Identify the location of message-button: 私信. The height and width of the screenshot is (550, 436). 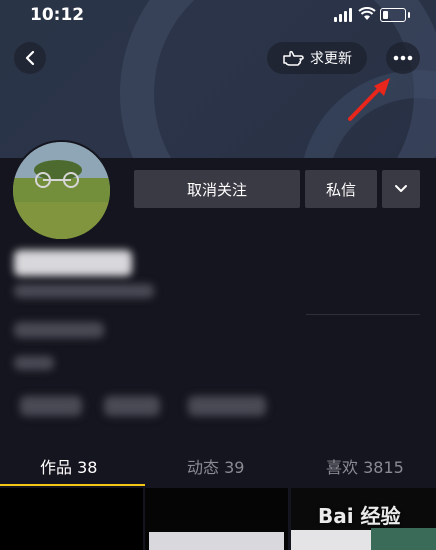
(341, 189).